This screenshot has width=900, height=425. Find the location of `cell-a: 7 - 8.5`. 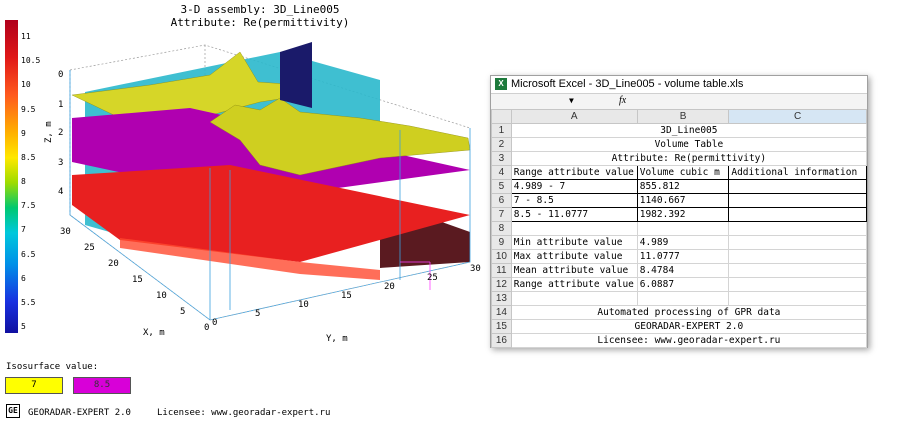

cell-a: 7 - 8.5 is located at coordinates (574, 200).